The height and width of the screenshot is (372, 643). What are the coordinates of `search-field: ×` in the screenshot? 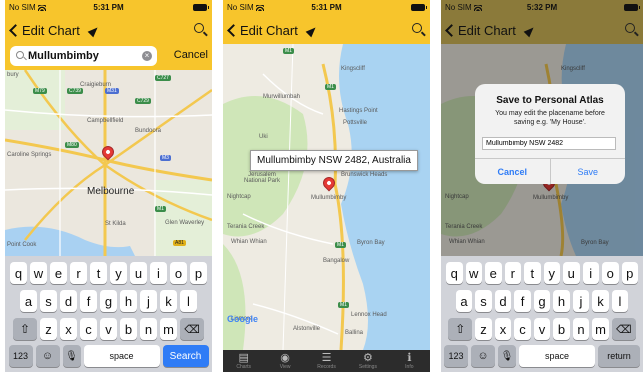 It's located at (83, 56).